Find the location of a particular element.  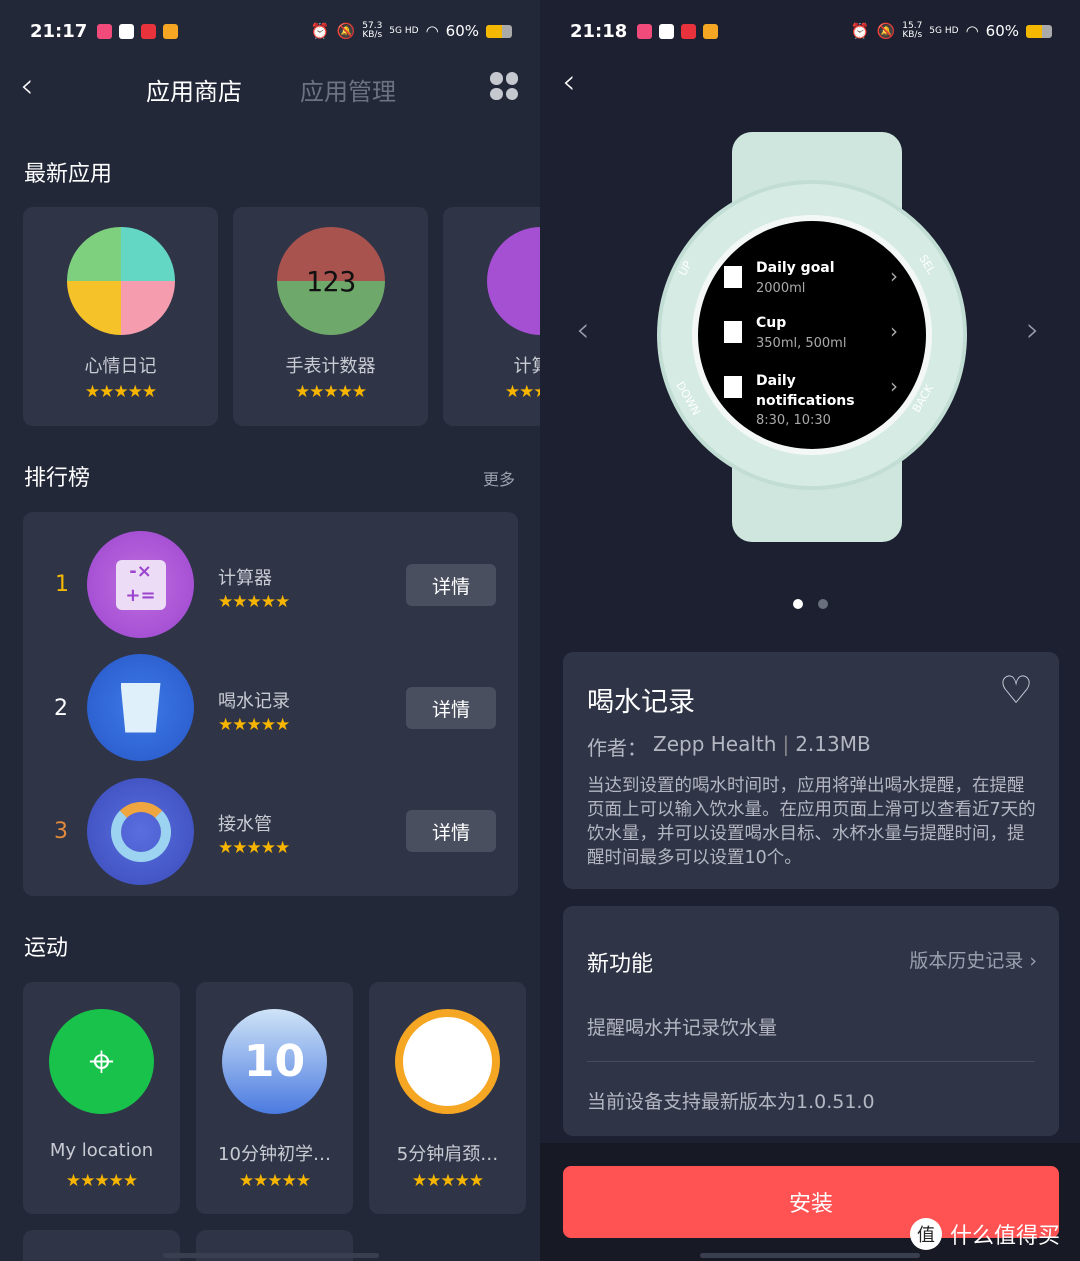

author-label: 作者： is located at coordinates (617, 748).